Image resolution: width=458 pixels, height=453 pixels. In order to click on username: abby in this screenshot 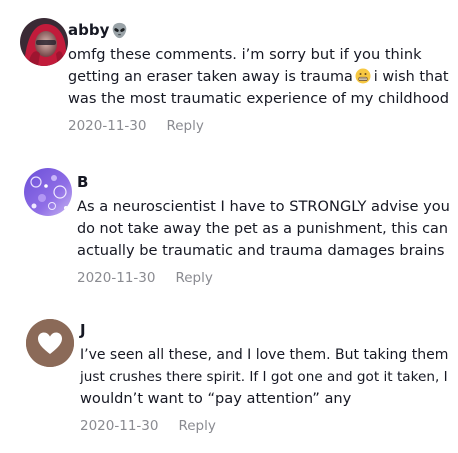, I will do `click(259, 30)`.